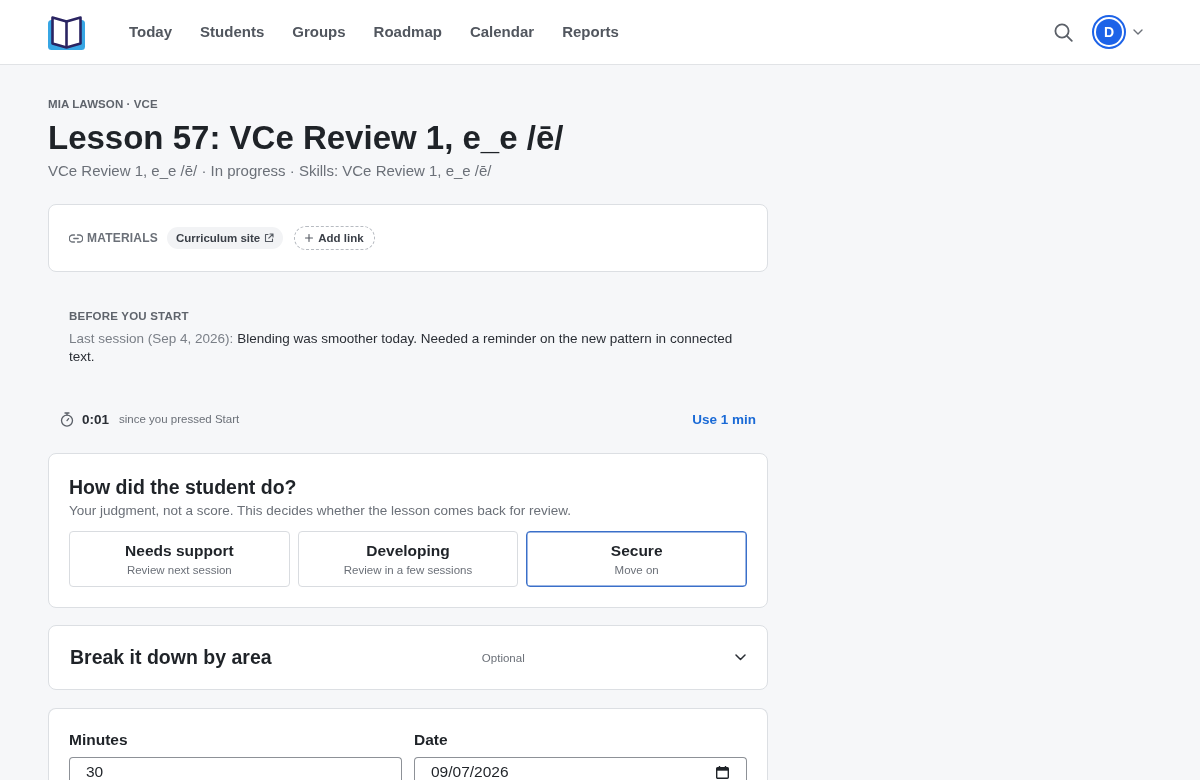 Image resolution: width=1200 pixels, height=780 pixels. What do you see at coordinates (320, 511) in the screenshot?
I see `rating-subtitle: Your judgment, not a score. This decides whether the lesson comes back for review.` at bounding box center [320, 511].